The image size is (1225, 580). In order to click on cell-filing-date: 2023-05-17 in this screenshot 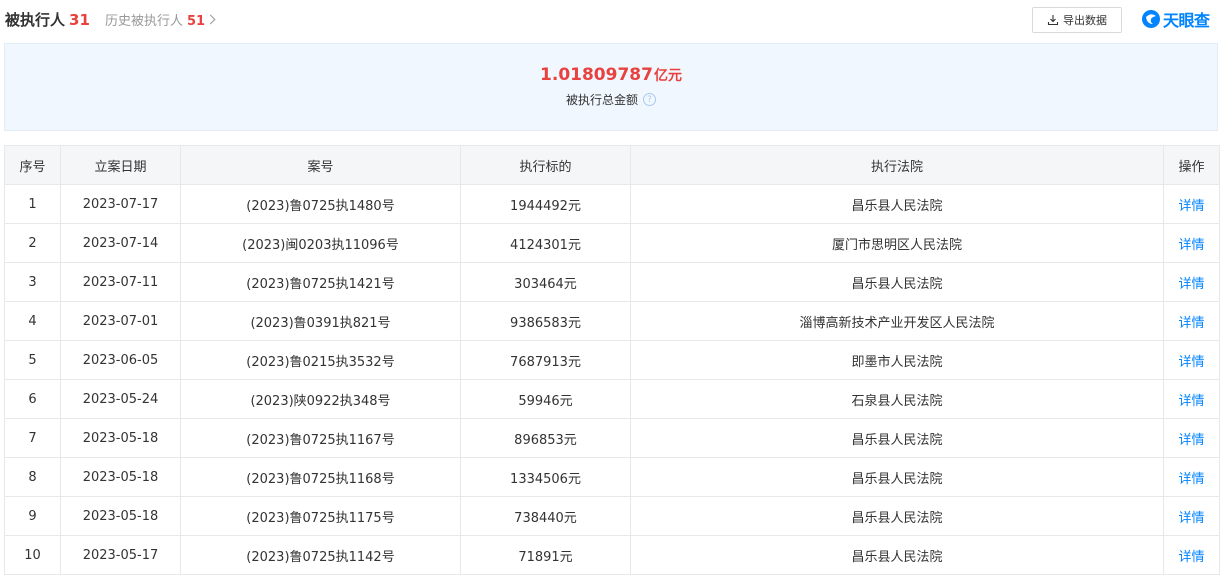, I will do `click(120, 555)`.